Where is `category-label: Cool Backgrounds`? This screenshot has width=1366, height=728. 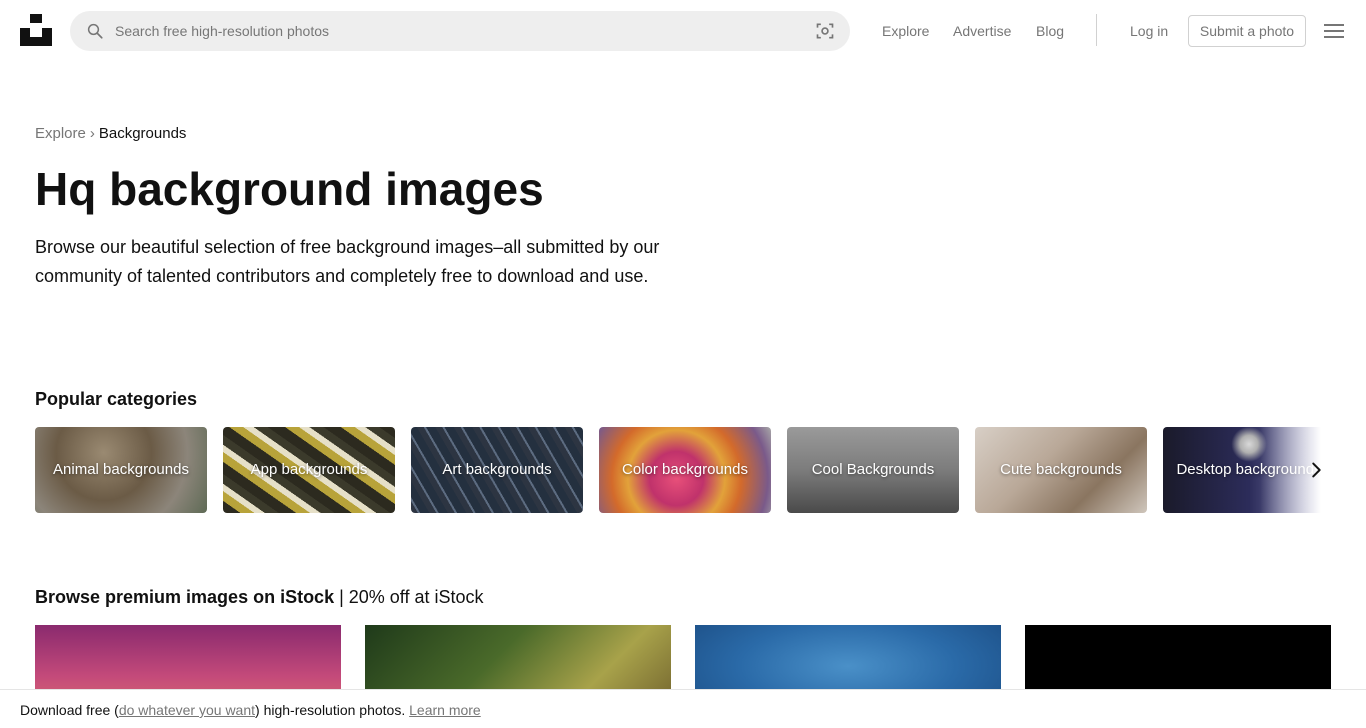 category-label: Cool Backgrounds is located at coordinates (873, 469).